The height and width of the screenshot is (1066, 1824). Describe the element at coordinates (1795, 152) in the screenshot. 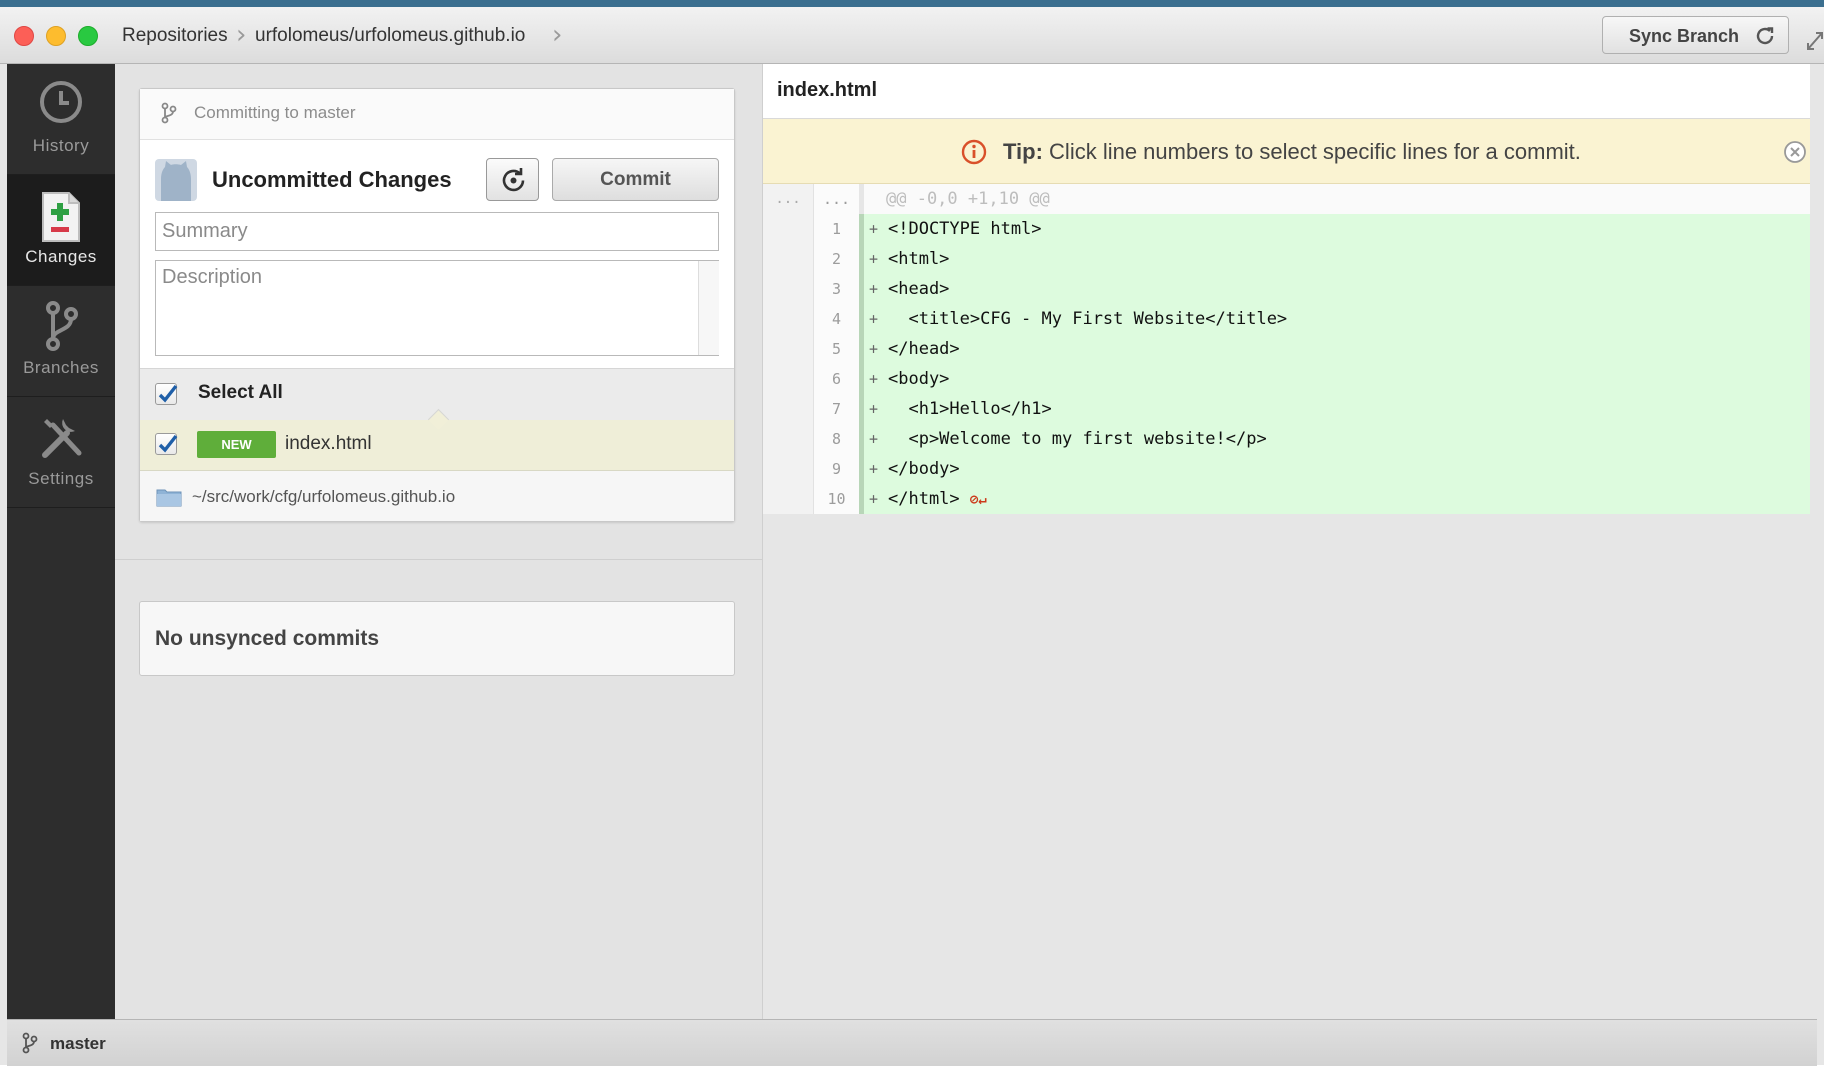

I see `close-icon` at that location.